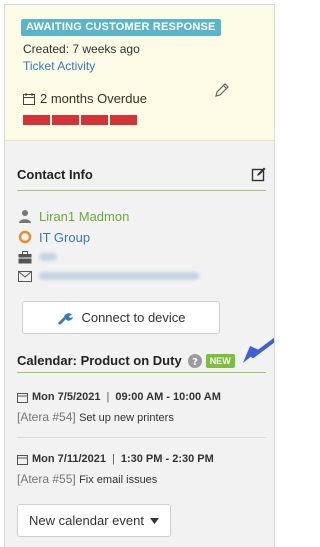  What do you see at coordinates (99, 360) in the screenshot?
I see `calendar-title: Calendar: Product on Duty` at bounding box center [99, 360].